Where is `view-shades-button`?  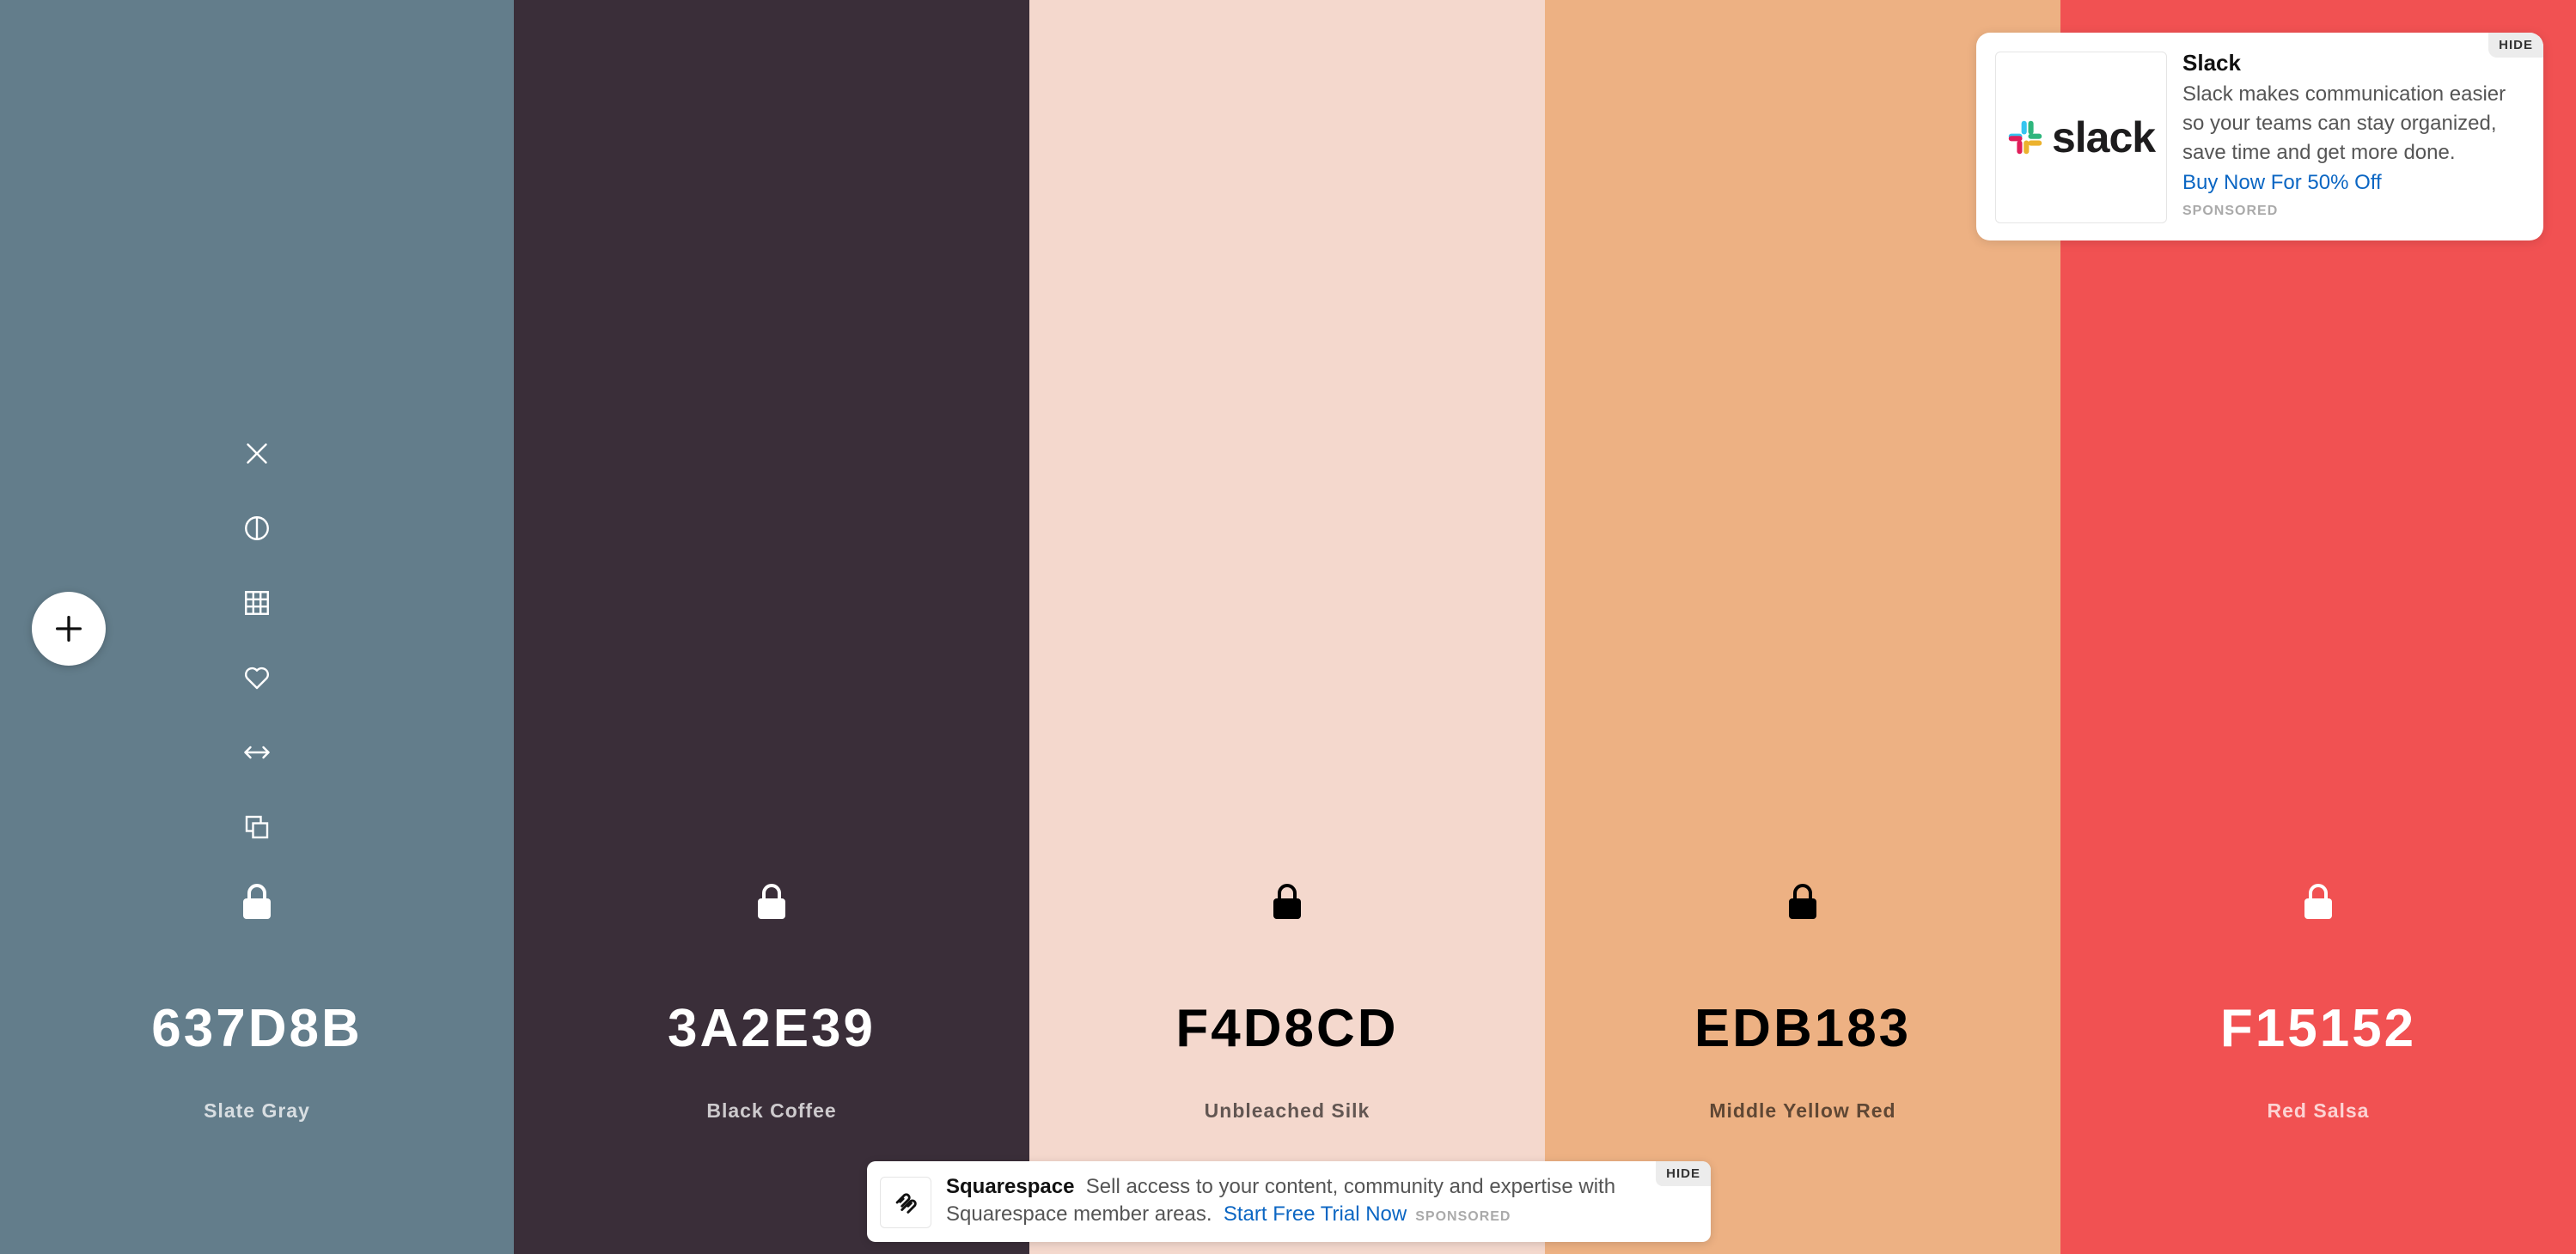
view-shades-button is located at coordinates (257, 603).